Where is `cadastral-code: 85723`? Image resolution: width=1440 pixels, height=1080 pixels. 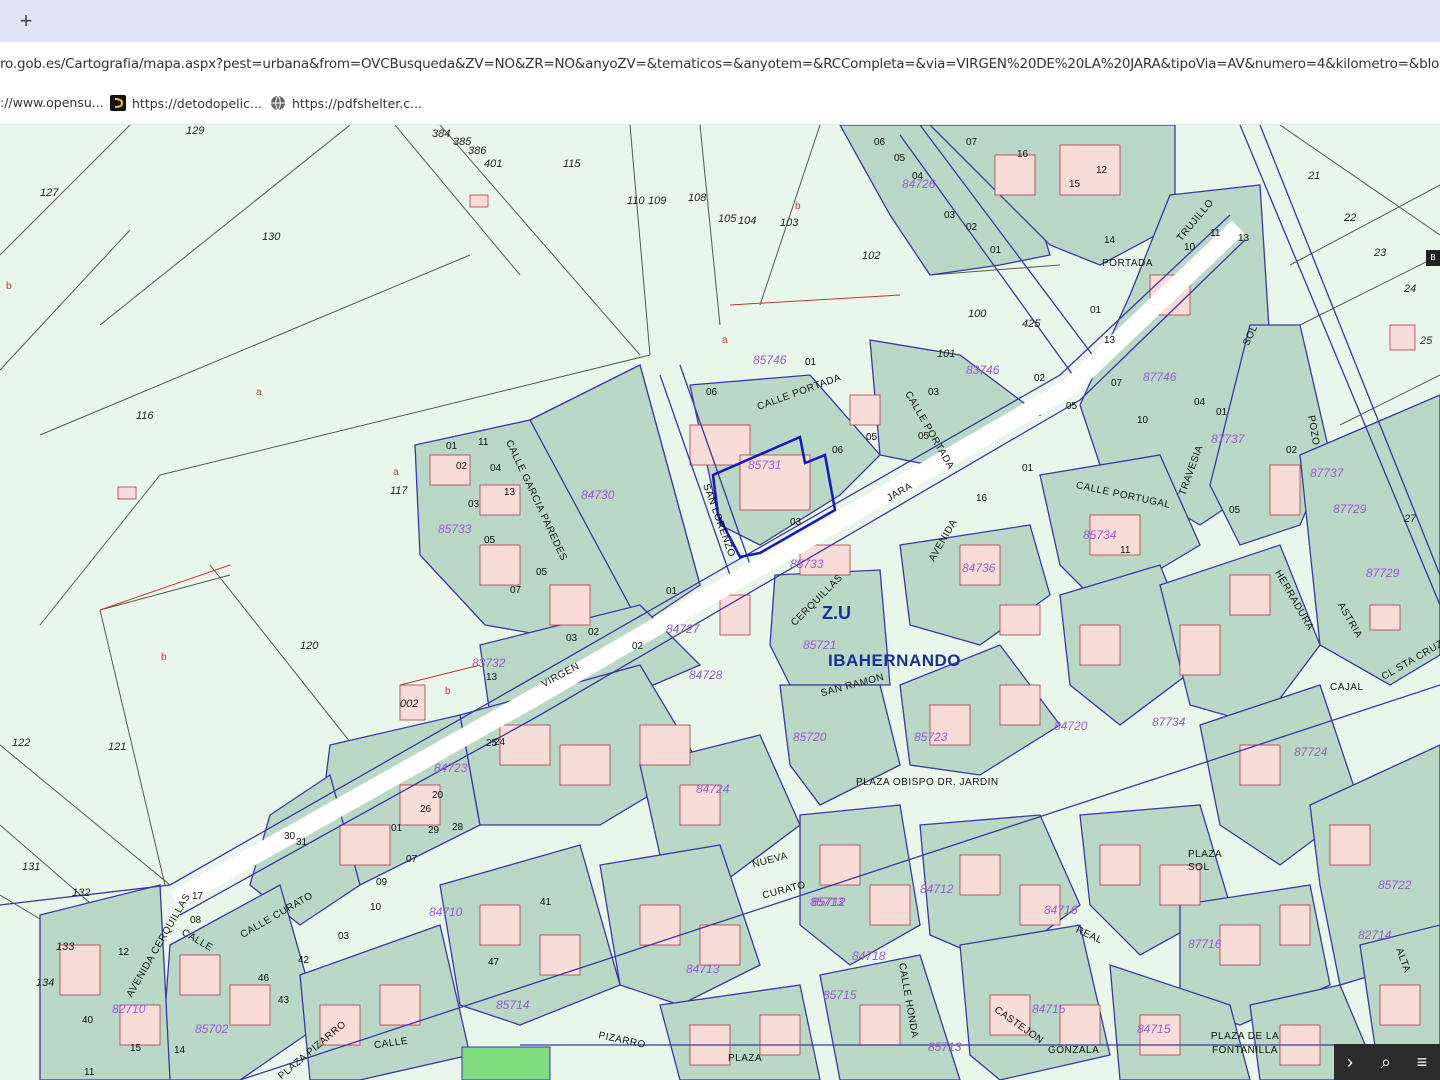
cadastral-code: 85723 is located at coordinates (931, 737).